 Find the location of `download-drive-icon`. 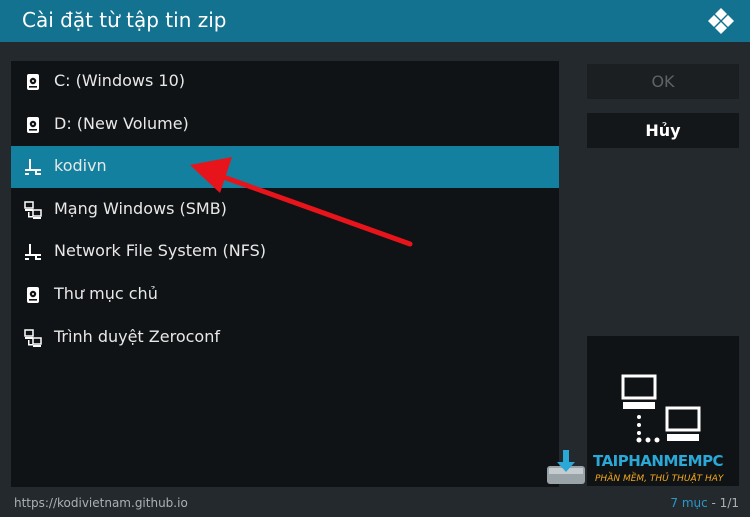

download-drive-icon is located at coordinates (566, 467).